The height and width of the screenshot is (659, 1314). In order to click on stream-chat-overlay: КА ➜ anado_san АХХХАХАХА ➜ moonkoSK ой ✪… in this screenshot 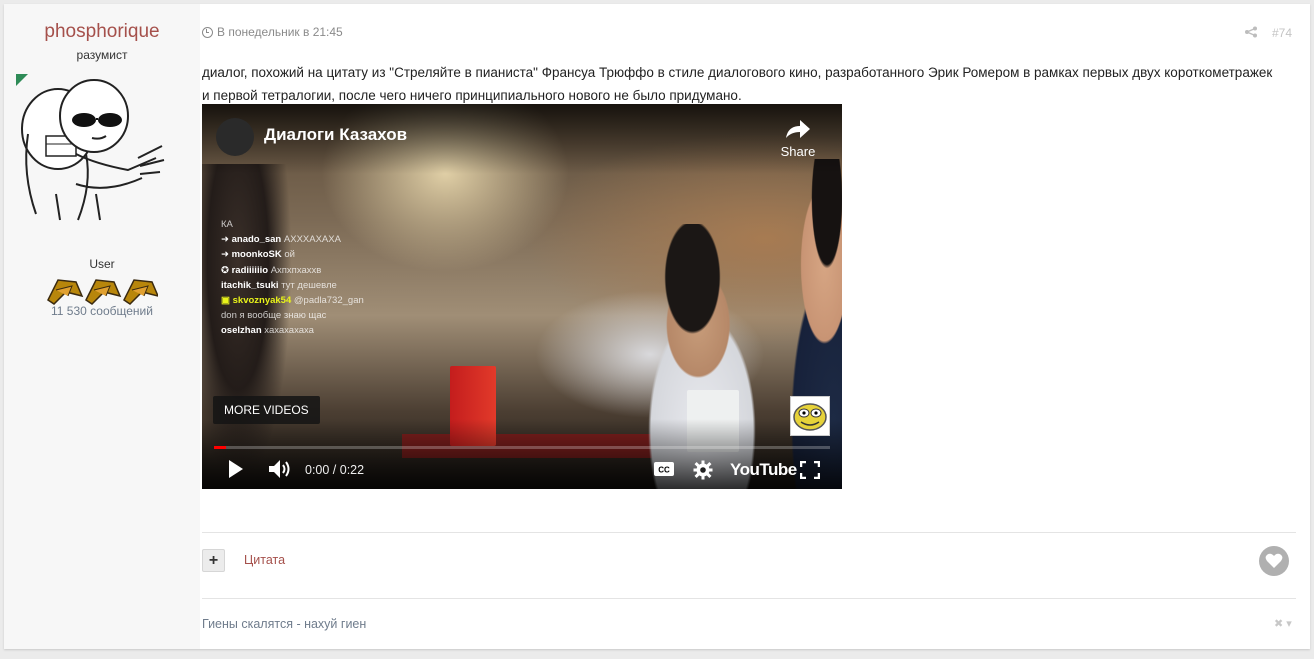, I will do `click(292, 278)`.